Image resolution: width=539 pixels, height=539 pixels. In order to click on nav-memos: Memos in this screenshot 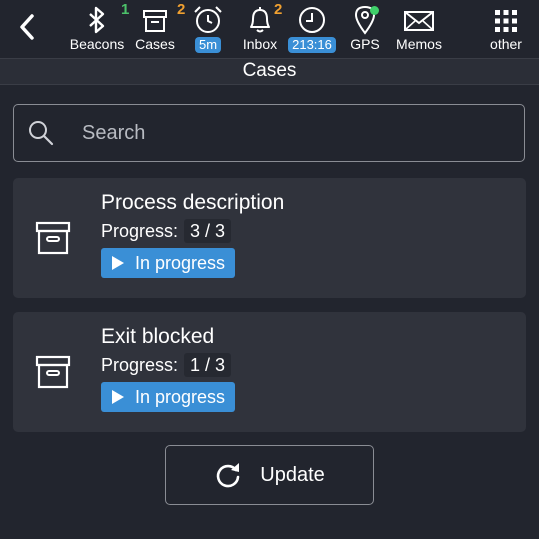, I will do `click(419, 29)`.